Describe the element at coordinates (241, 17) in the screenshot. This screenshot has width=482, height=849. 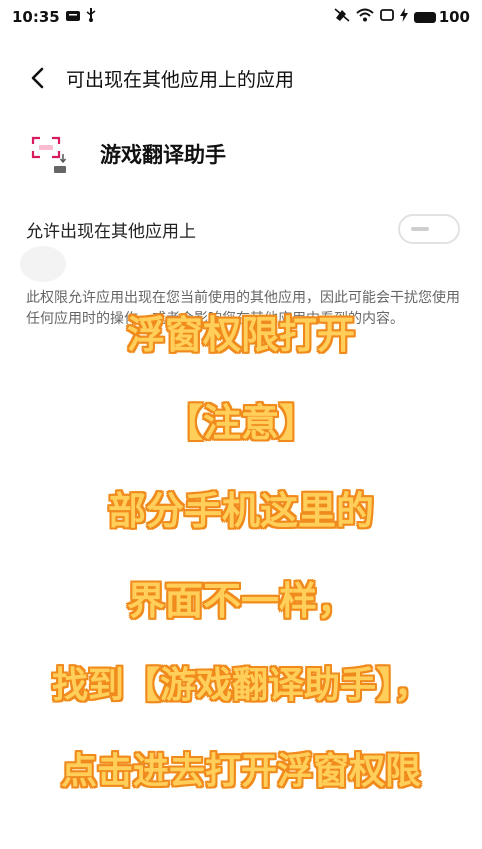
I see `status-bar: 10:35 100` at that location.